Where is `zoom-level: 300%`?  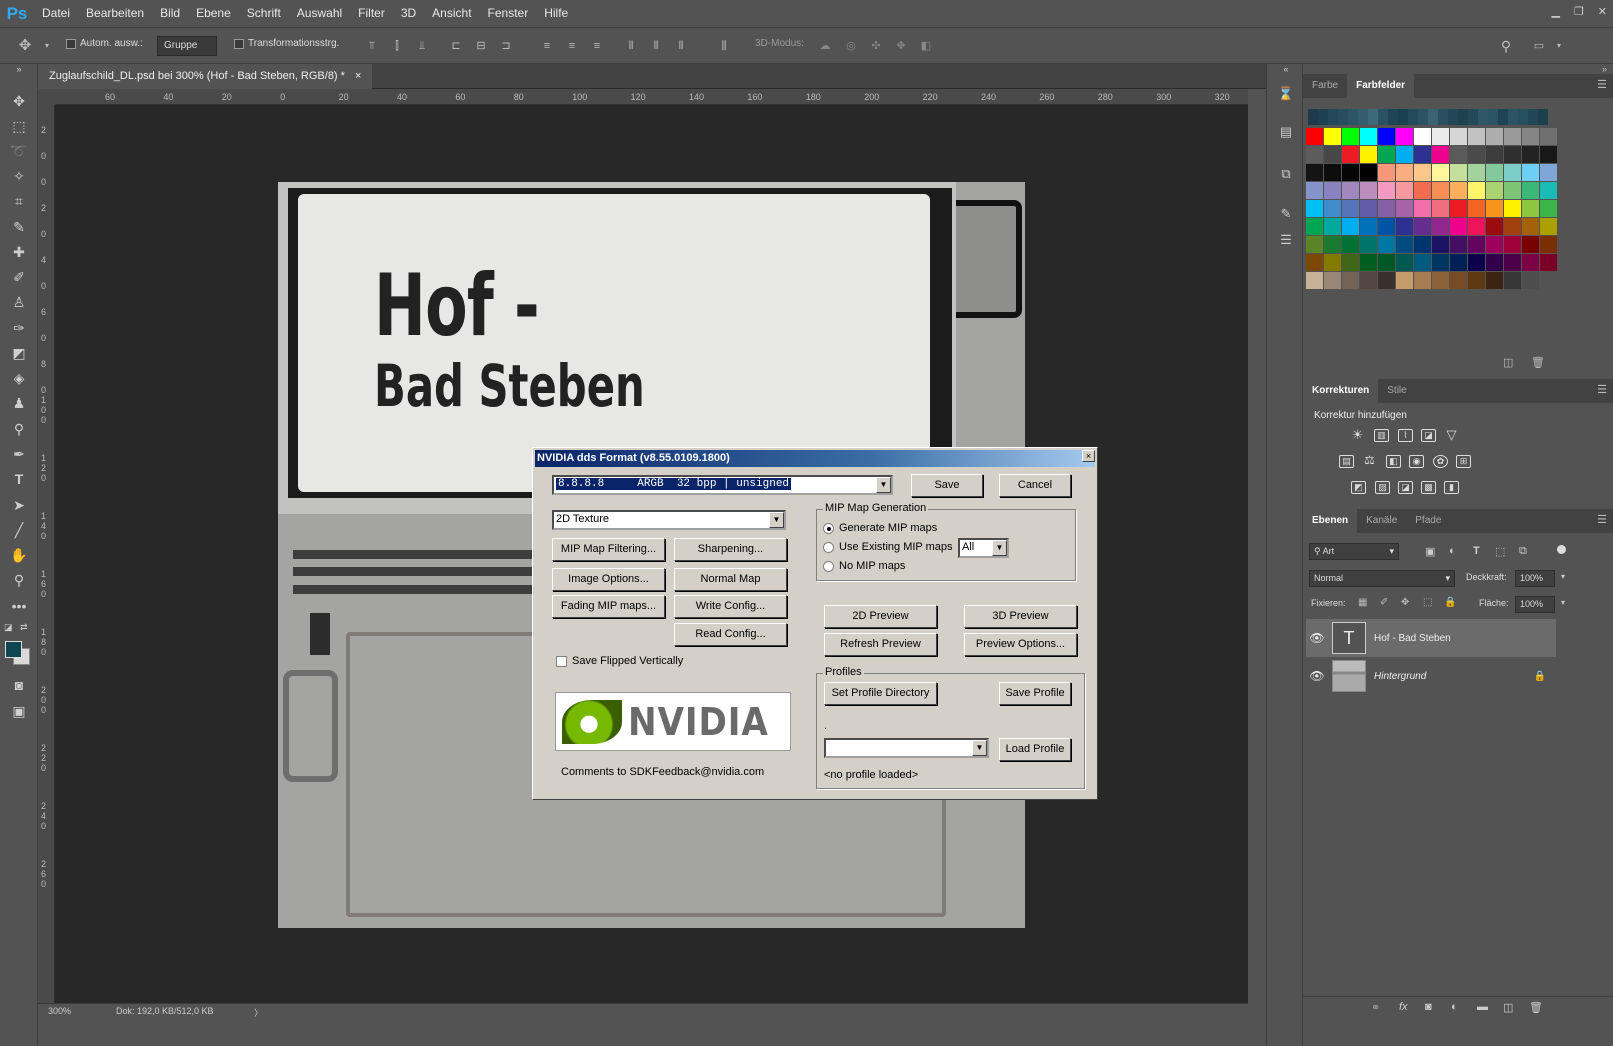 zoom-level: 300% is located at coordinates (59, 1011).